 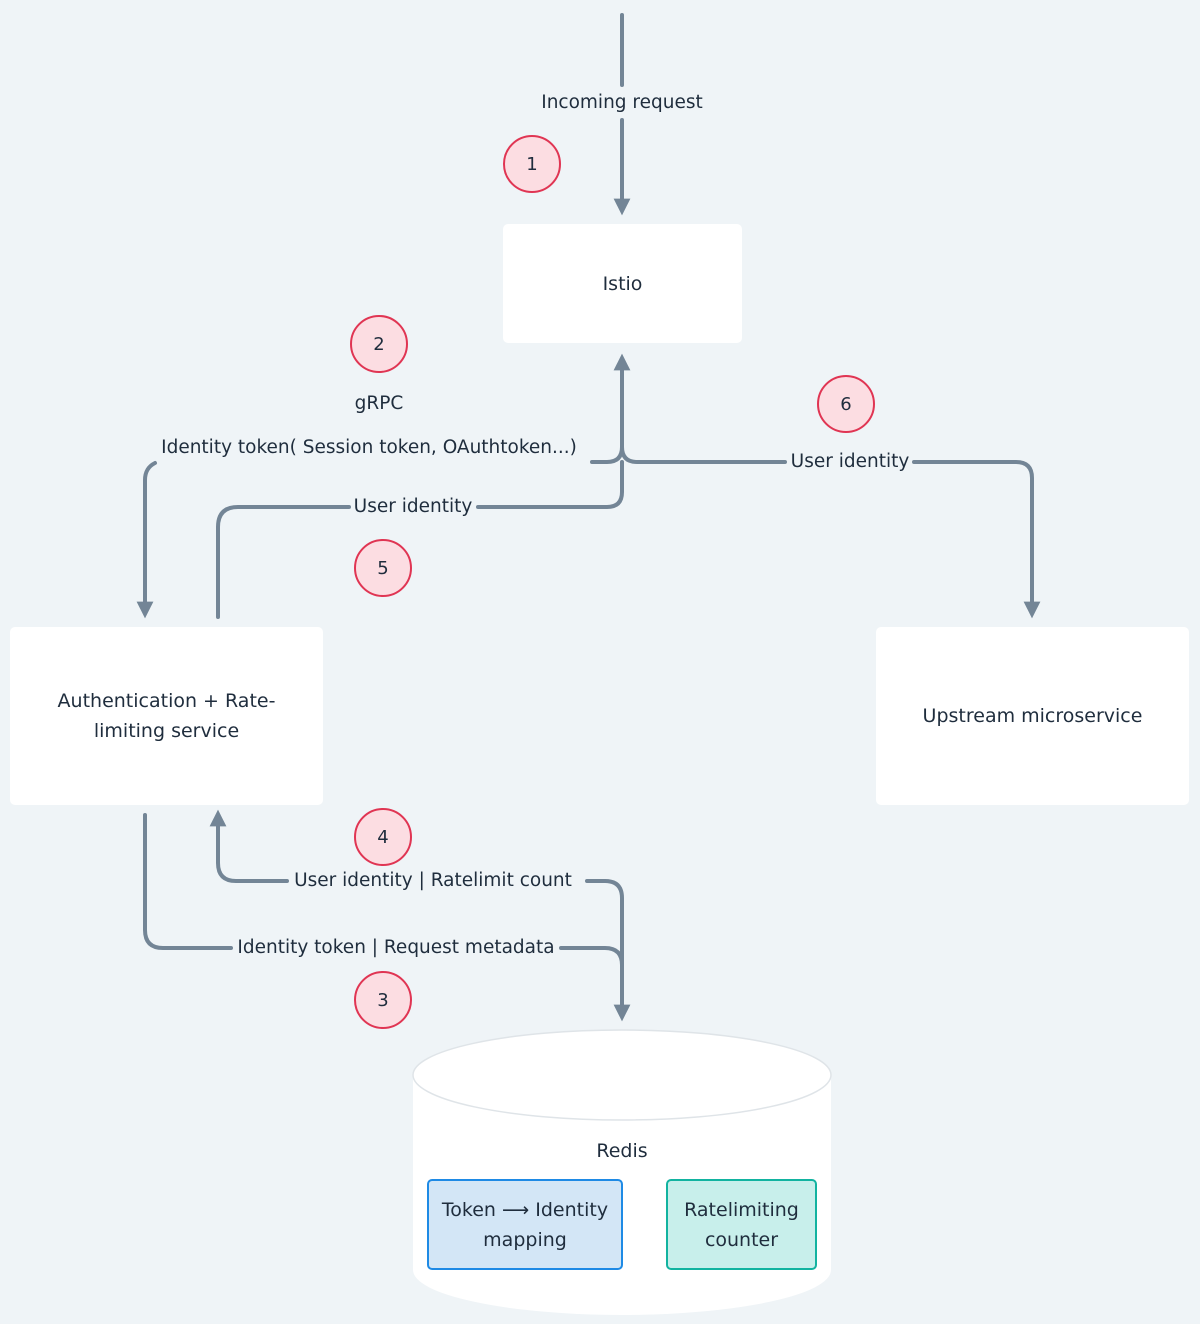 What do you see at coordinates (741, 1239) in the screenshot?
I see `counter-label-line2: counter` at bounding box center [741, 1239].